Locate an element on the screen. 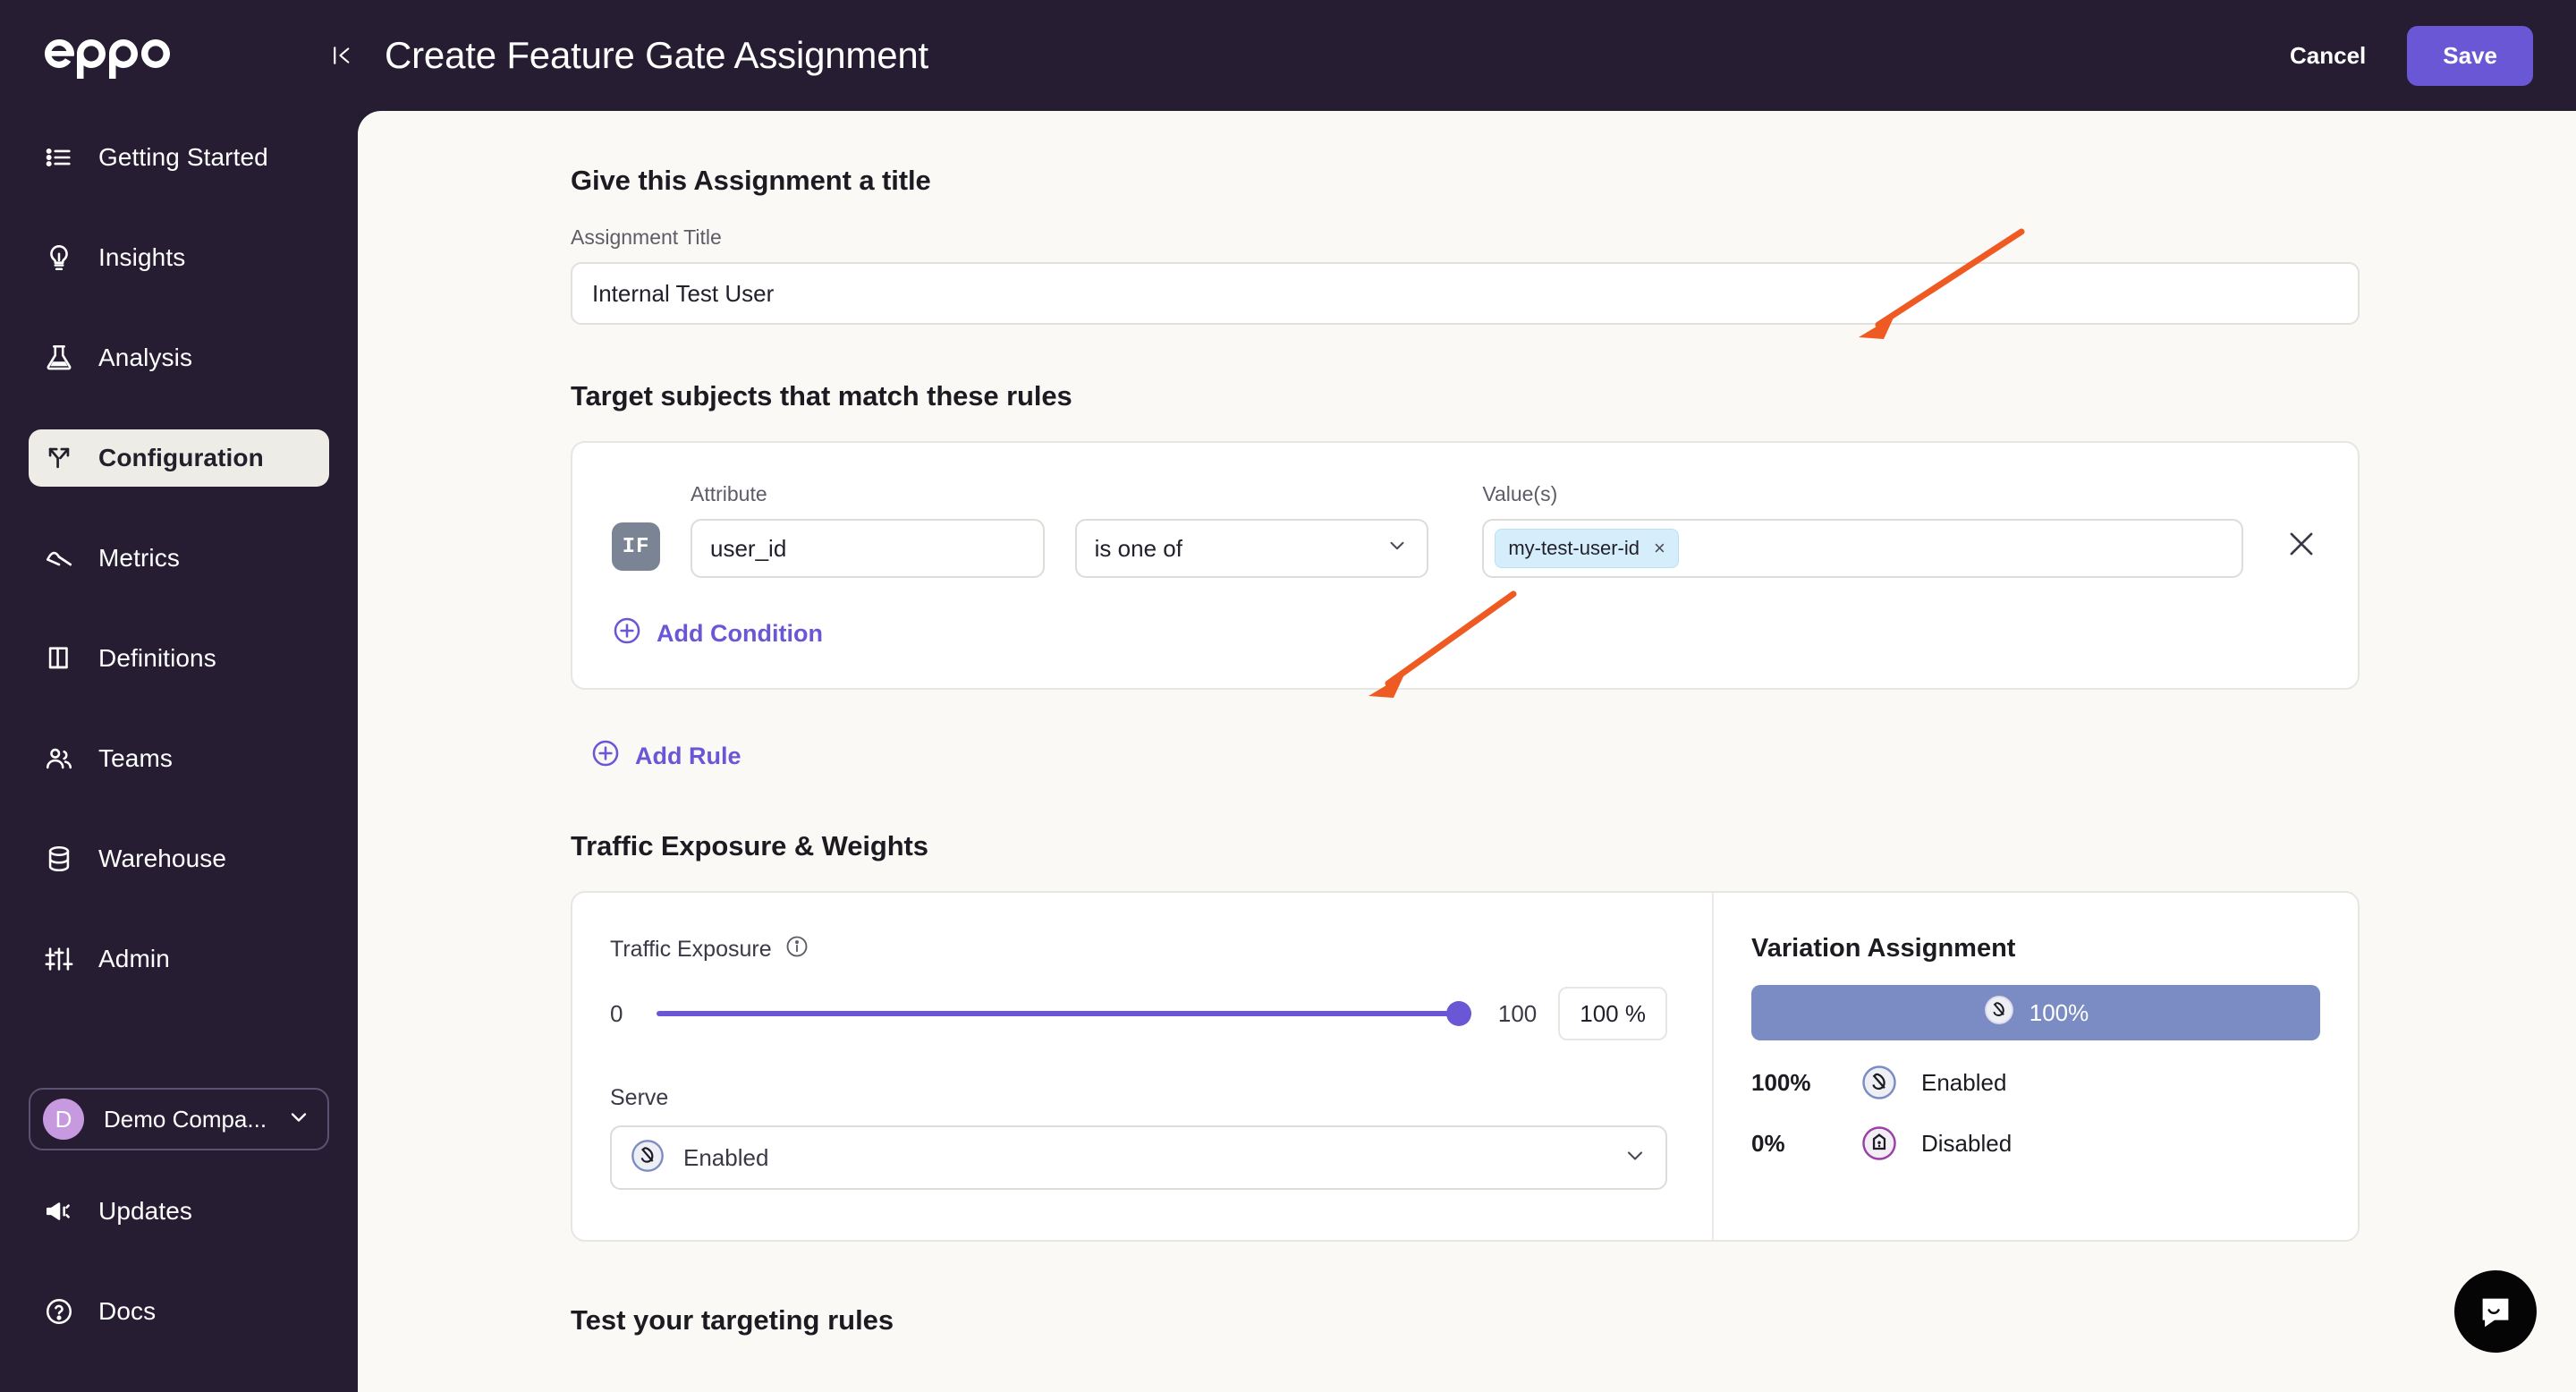 The image size is (2576, 1392). traffic-heading: Traffic Exposure & Weights is located at coordinates (749, 846).